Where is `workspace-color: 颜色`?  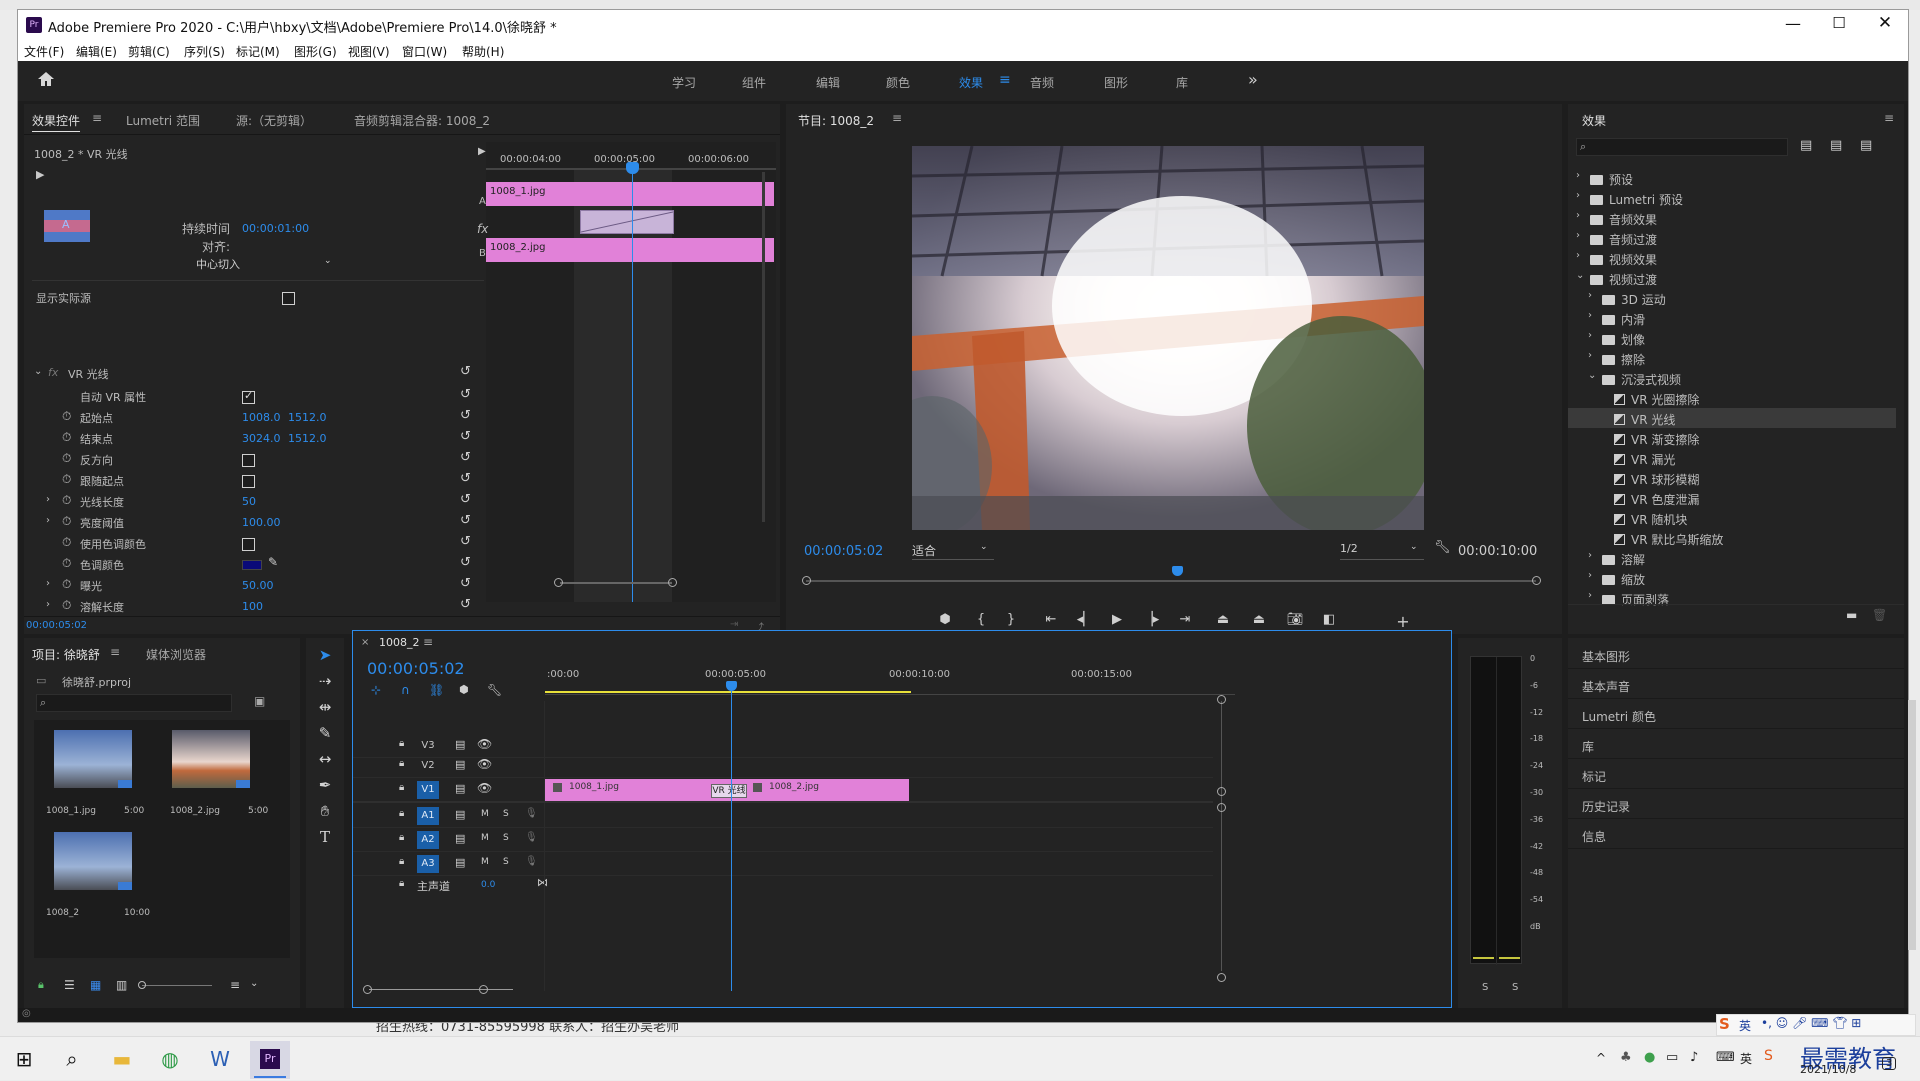
workspace-color: 颜色 is located at coordinates (898, 82).